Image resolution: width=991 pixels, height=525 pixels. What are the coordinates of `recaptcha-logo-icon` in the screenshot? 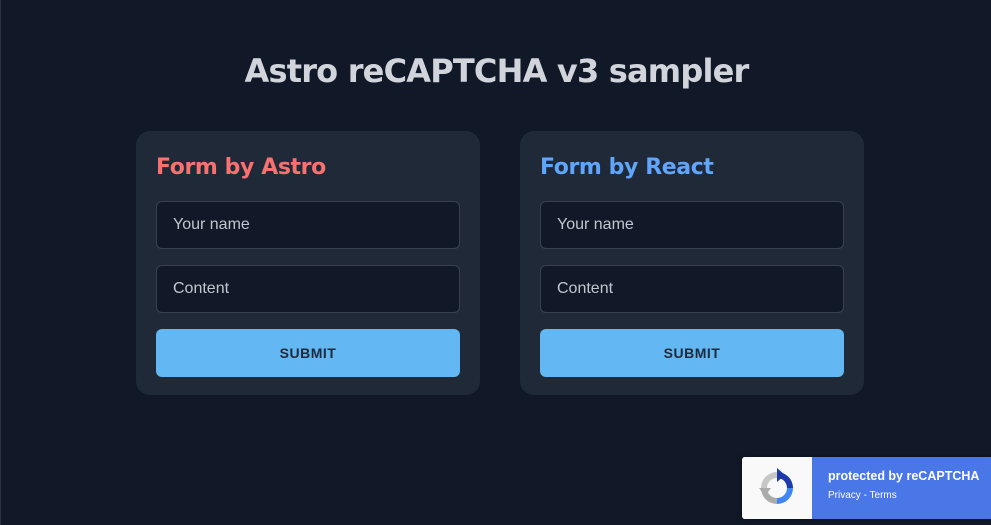 It's located at (777, 488).